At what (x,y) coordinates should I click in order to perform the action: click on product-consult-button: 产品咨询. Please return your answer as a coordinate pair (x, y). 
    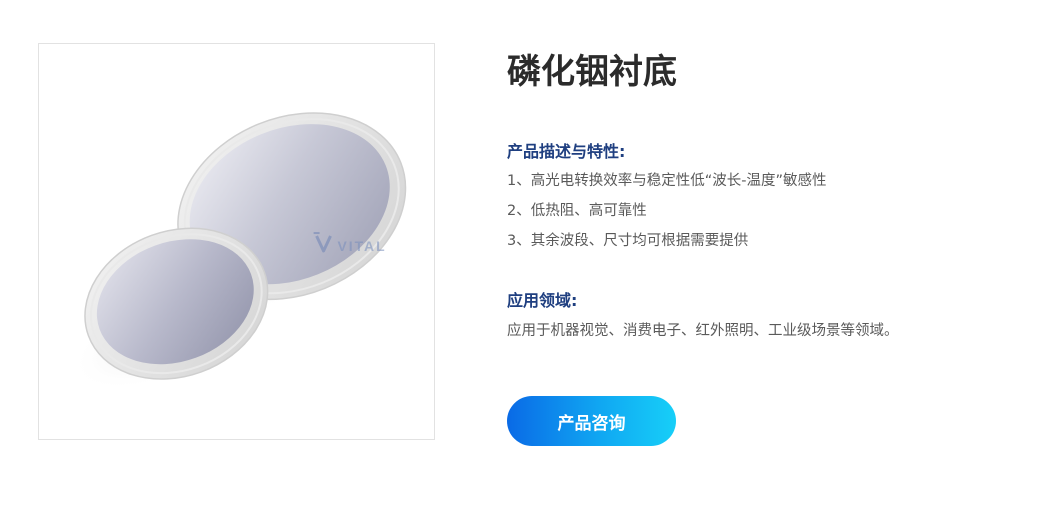
    Looking at the image, I should click on (591, 421).